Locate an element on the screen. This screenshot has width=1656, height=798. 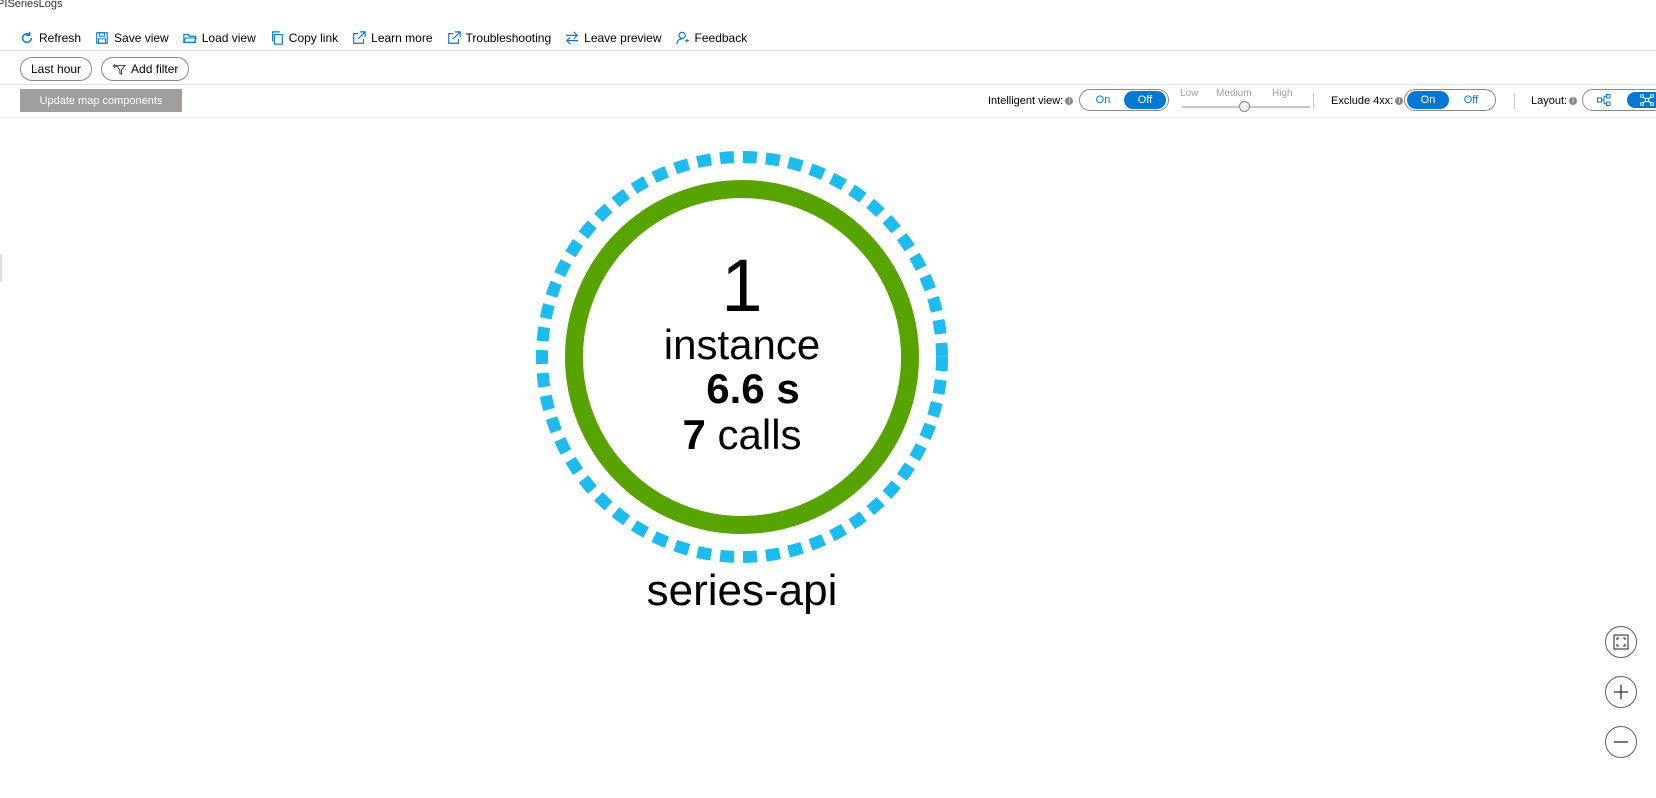
intelligent-view-toggle: On Off is located at coordinates (1124, 100).